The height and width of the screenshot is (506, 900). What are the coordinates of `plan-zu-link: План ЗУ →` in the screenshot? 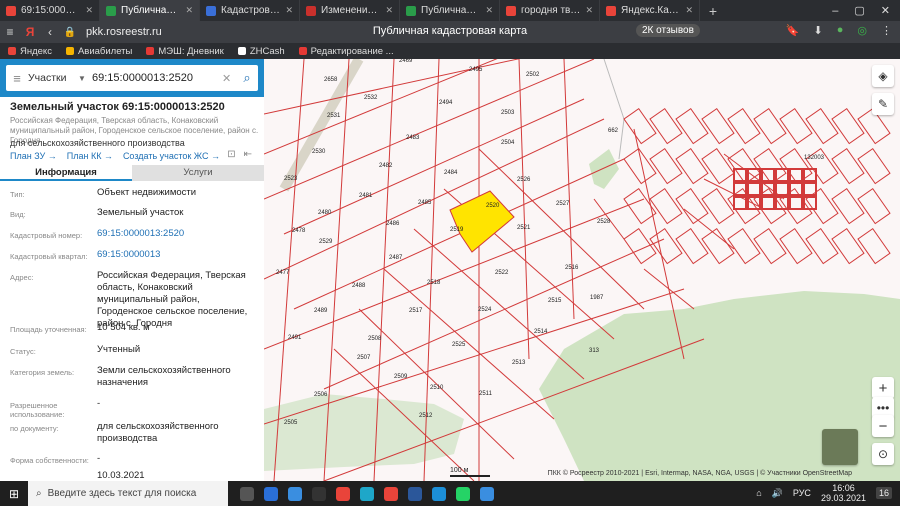 It's located at (33, 156).